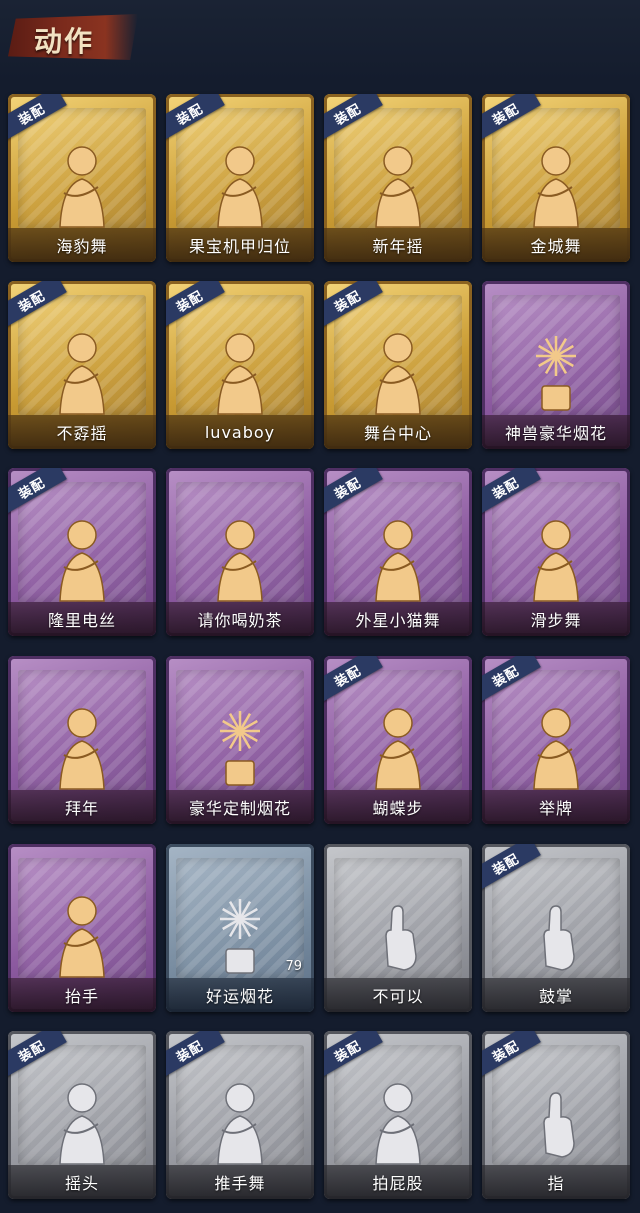  I want to click on action-card: 拜年, so click(82, 740).